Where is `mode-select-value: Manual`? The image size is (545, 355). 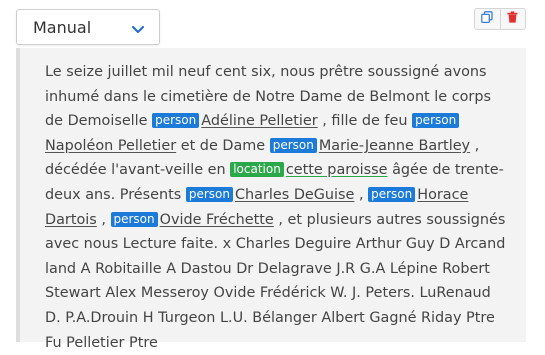 mode-select-value: Manual is located at coordinates (62, 27).